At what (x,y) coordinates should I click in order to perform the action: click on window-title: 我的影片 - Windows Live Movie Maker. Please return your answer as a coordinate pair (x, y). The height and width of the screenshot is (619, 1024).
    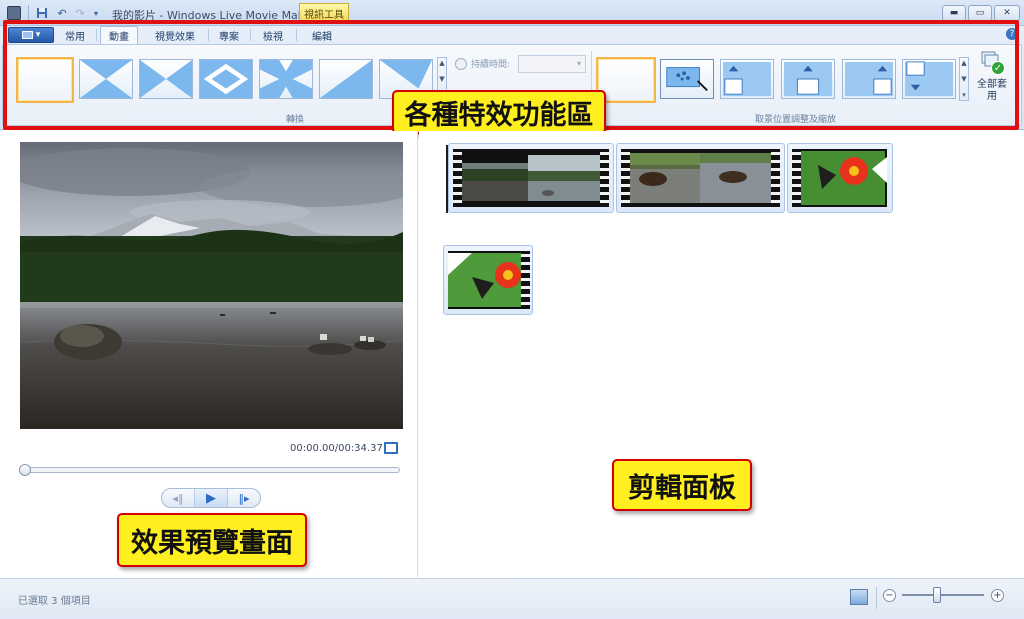
    Looking at the image, I should click on (214, 15).